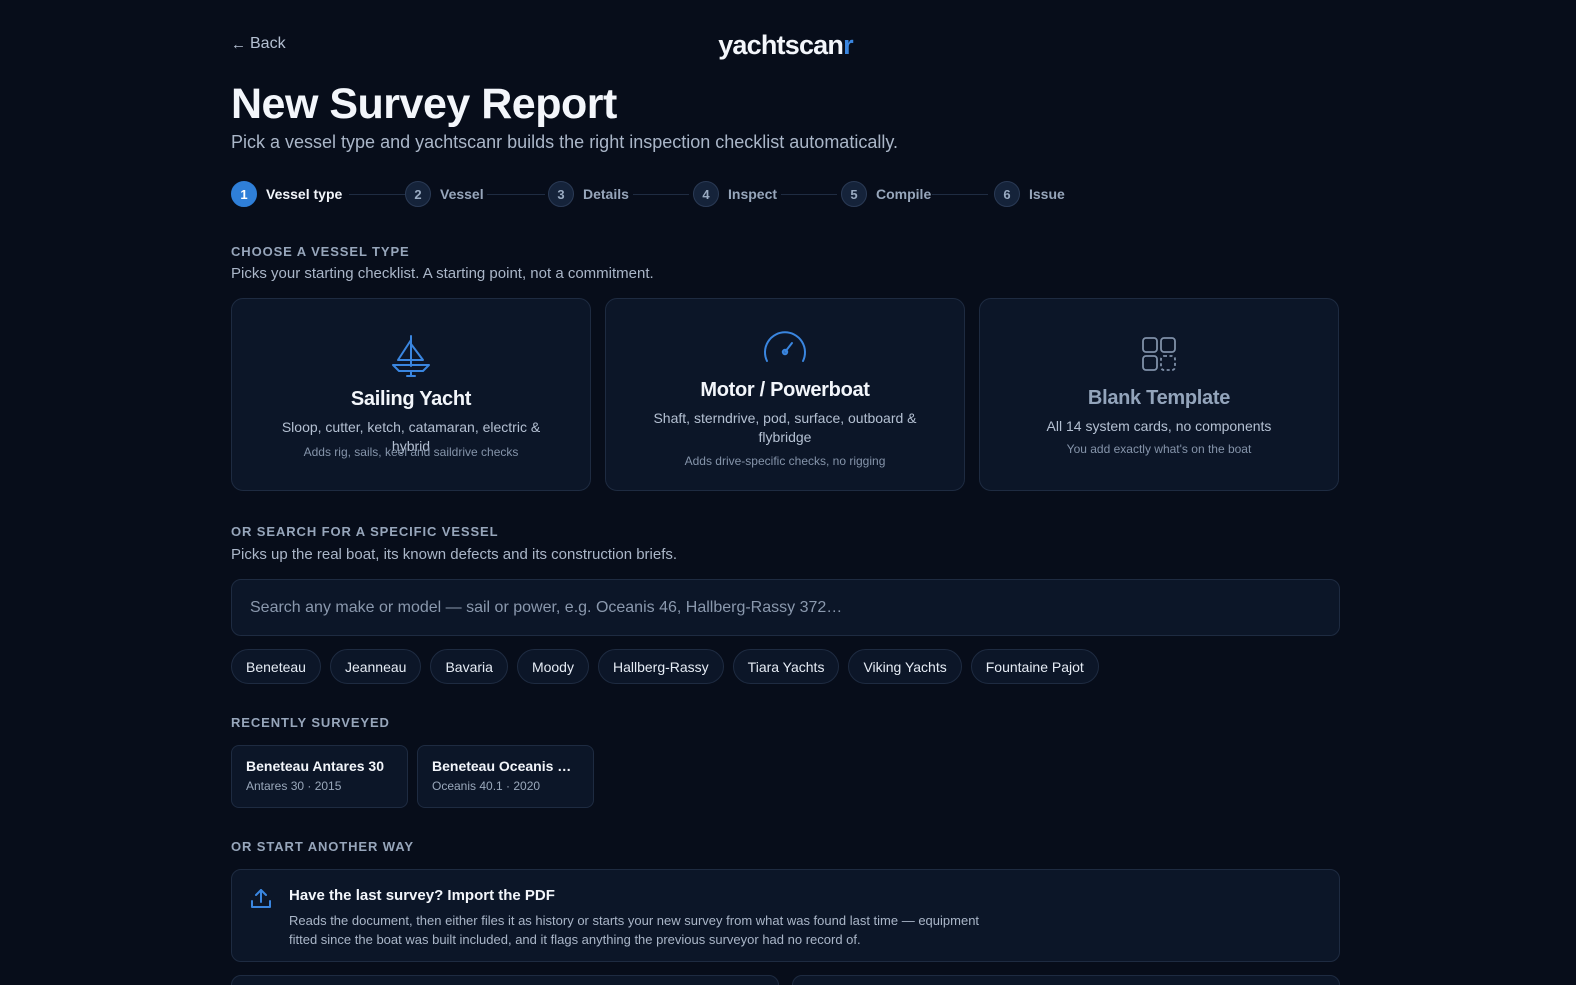  I want to click on vessel-search, so click(785, 607).